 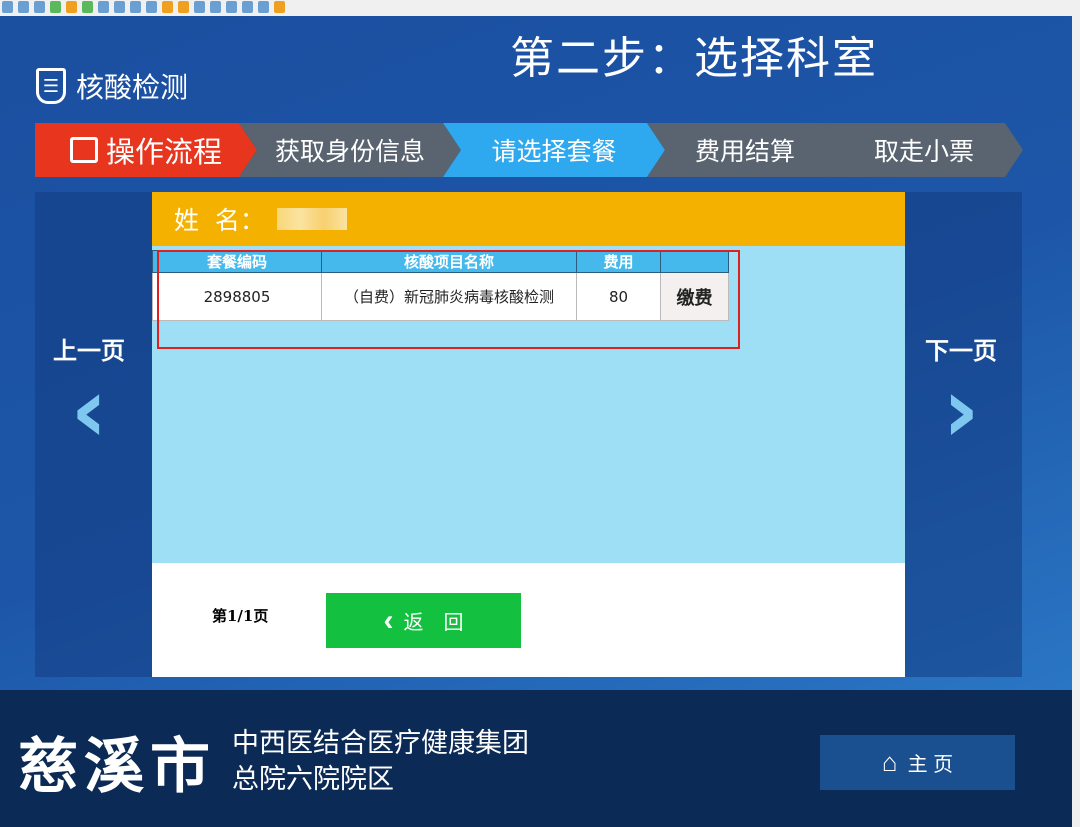 What do you see at coordinates (163, 152) in the screenshot?
I see `step-label: 操作流程` at bounding box center [163, 152].